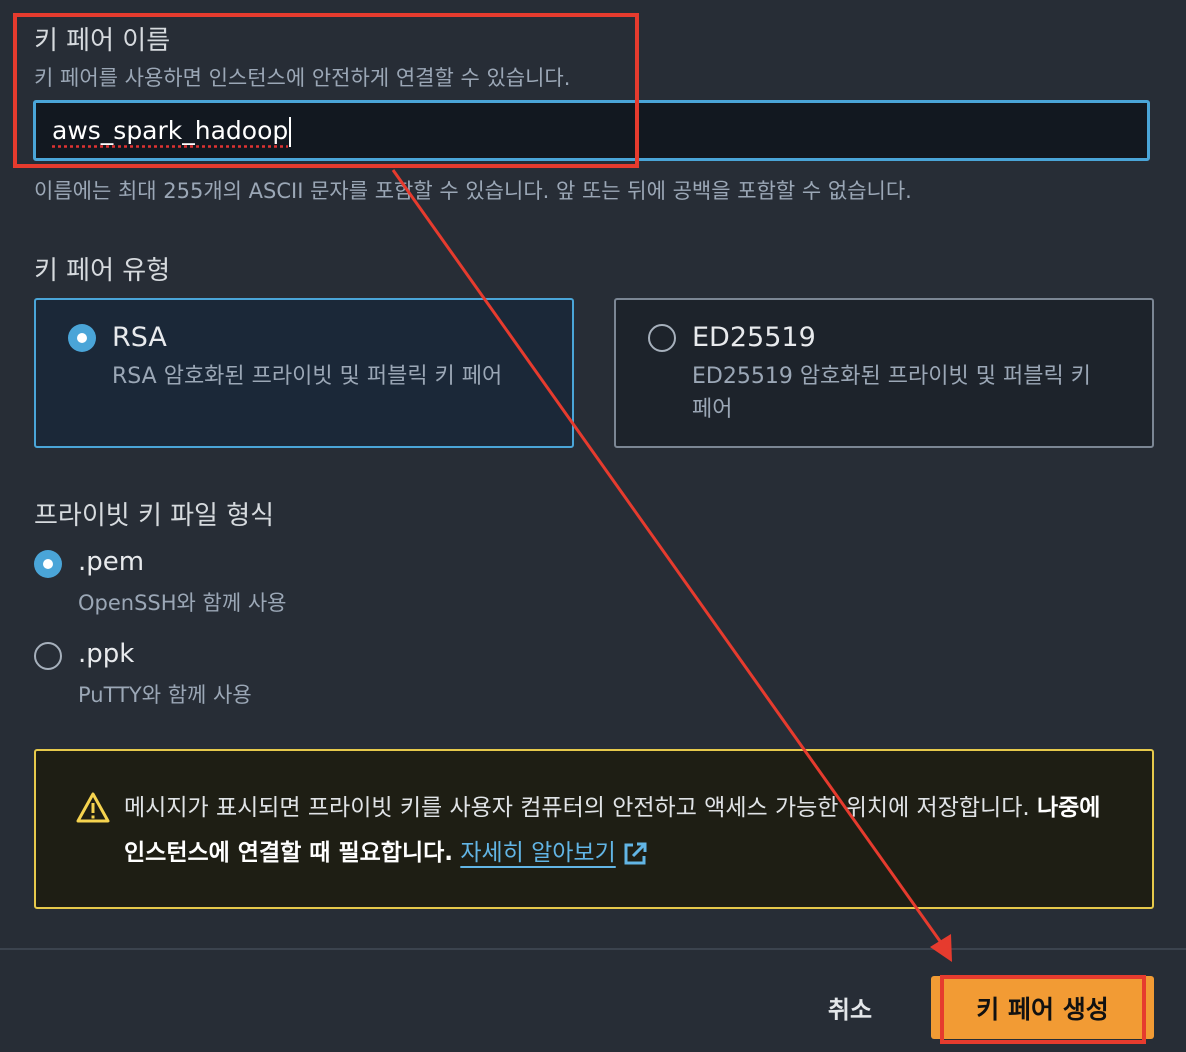 This screenshot has height=1052, width=1186. I want to click on cancel-button: 취소, so click(850, 1007).